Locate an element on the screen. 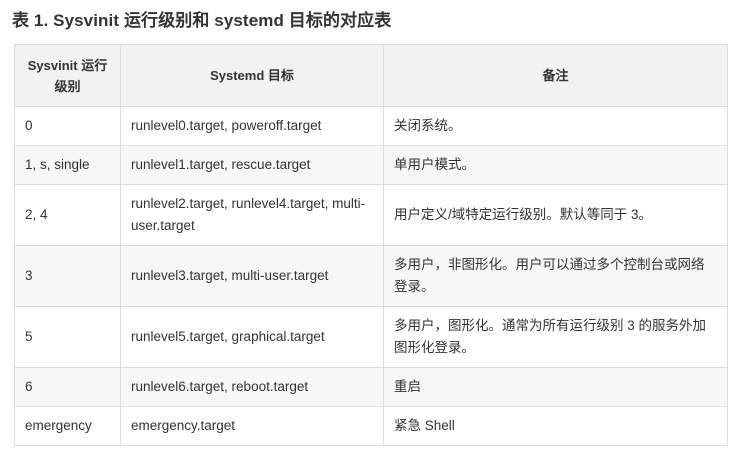 The image size is (739, 454). runlevel-cell: 2, 4 is located at coordinates (67, 215).